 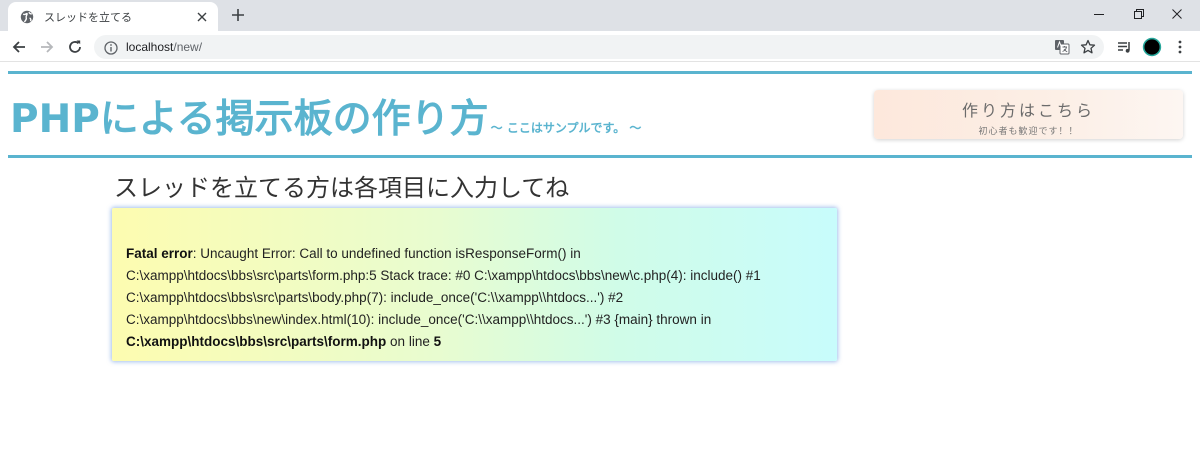 I want to click on address-bar: localhost/new/, so click(x=599, y=47).